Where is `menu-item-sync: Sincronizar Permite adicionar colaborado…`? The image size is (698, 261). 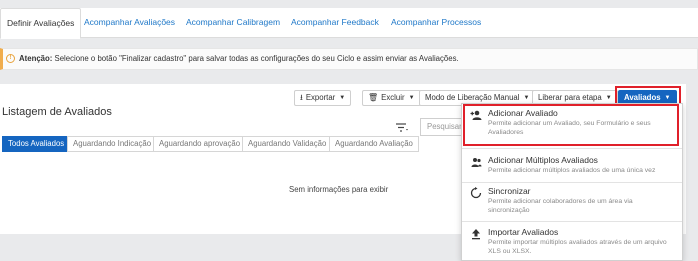
menu-item-sync: Sincronizar Permite adicionar colaborado… is located at coordinates (572, 201).